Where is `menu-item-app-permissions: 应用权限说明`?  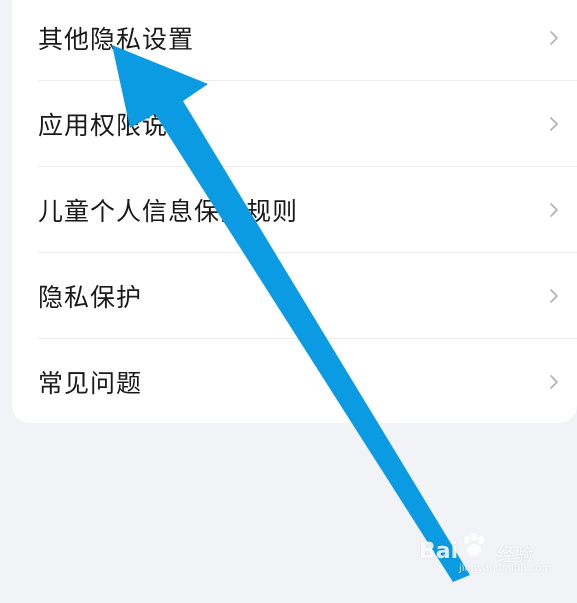
menu-item-app-permissions: 应用权限说明 is located at coordinates (294, 124).